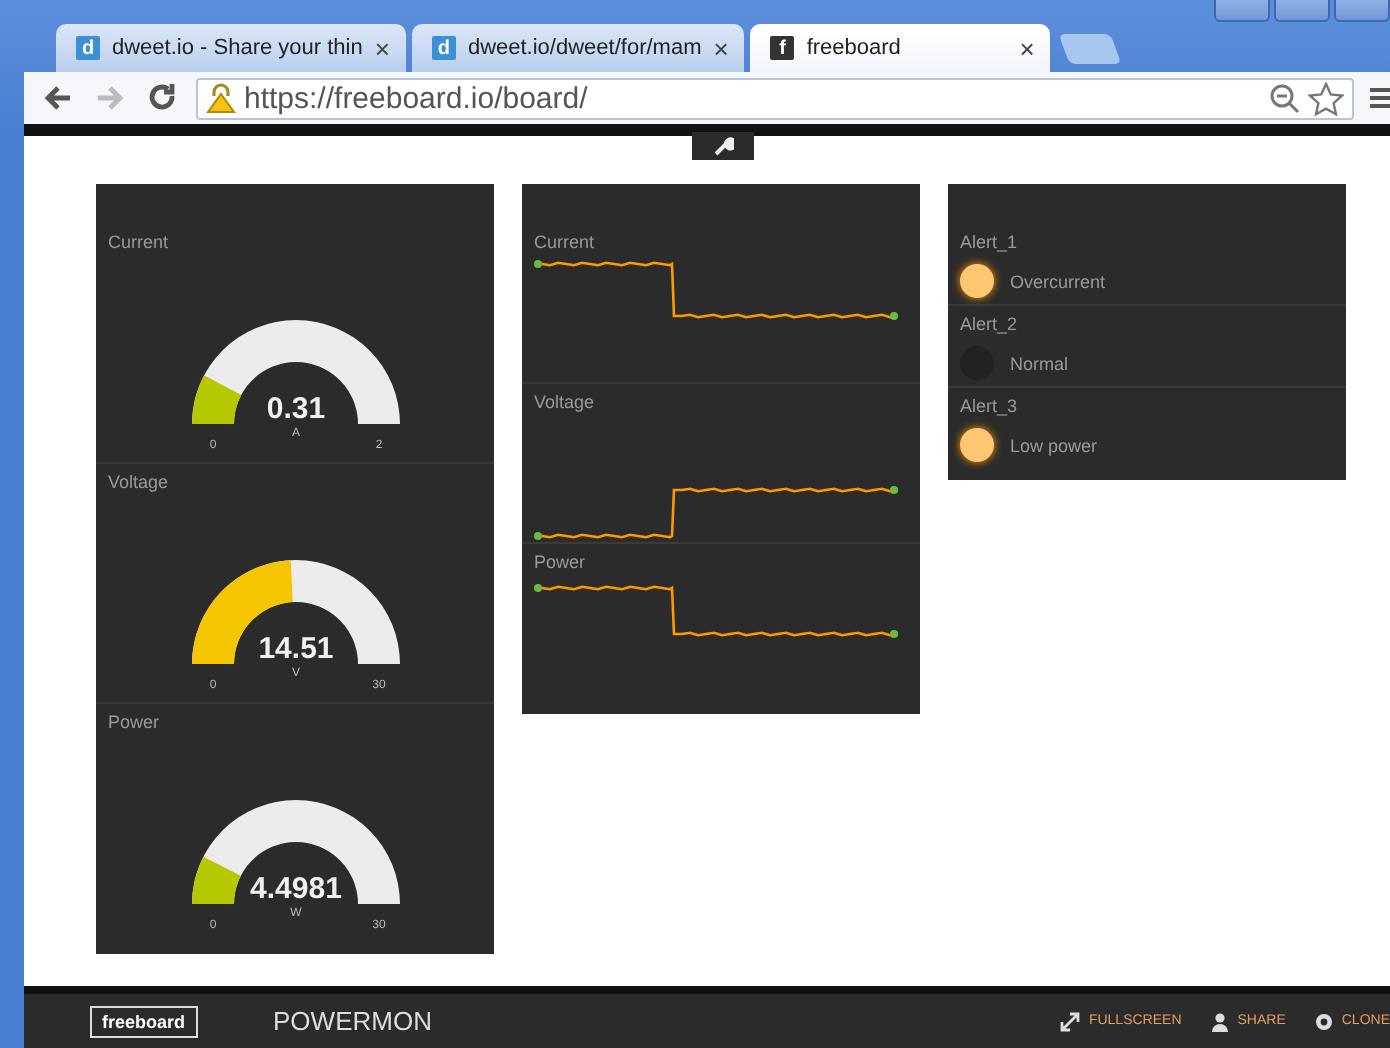  Describe the element at coordinates (1058, 281) in the screenshot. I see `indicator-text: Overcurrent` at that location.